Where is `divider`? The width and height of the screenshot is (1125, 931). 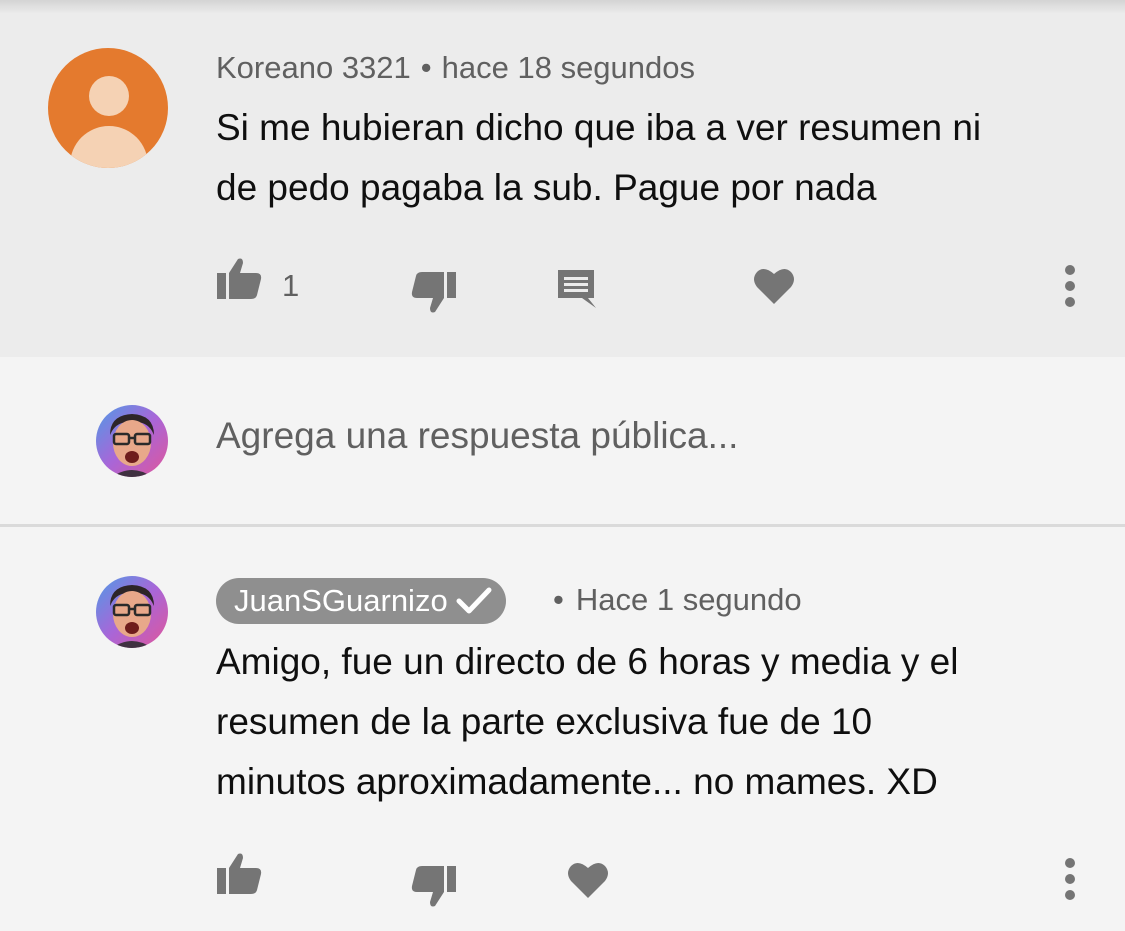
divider is located at coordinates (562, 525).